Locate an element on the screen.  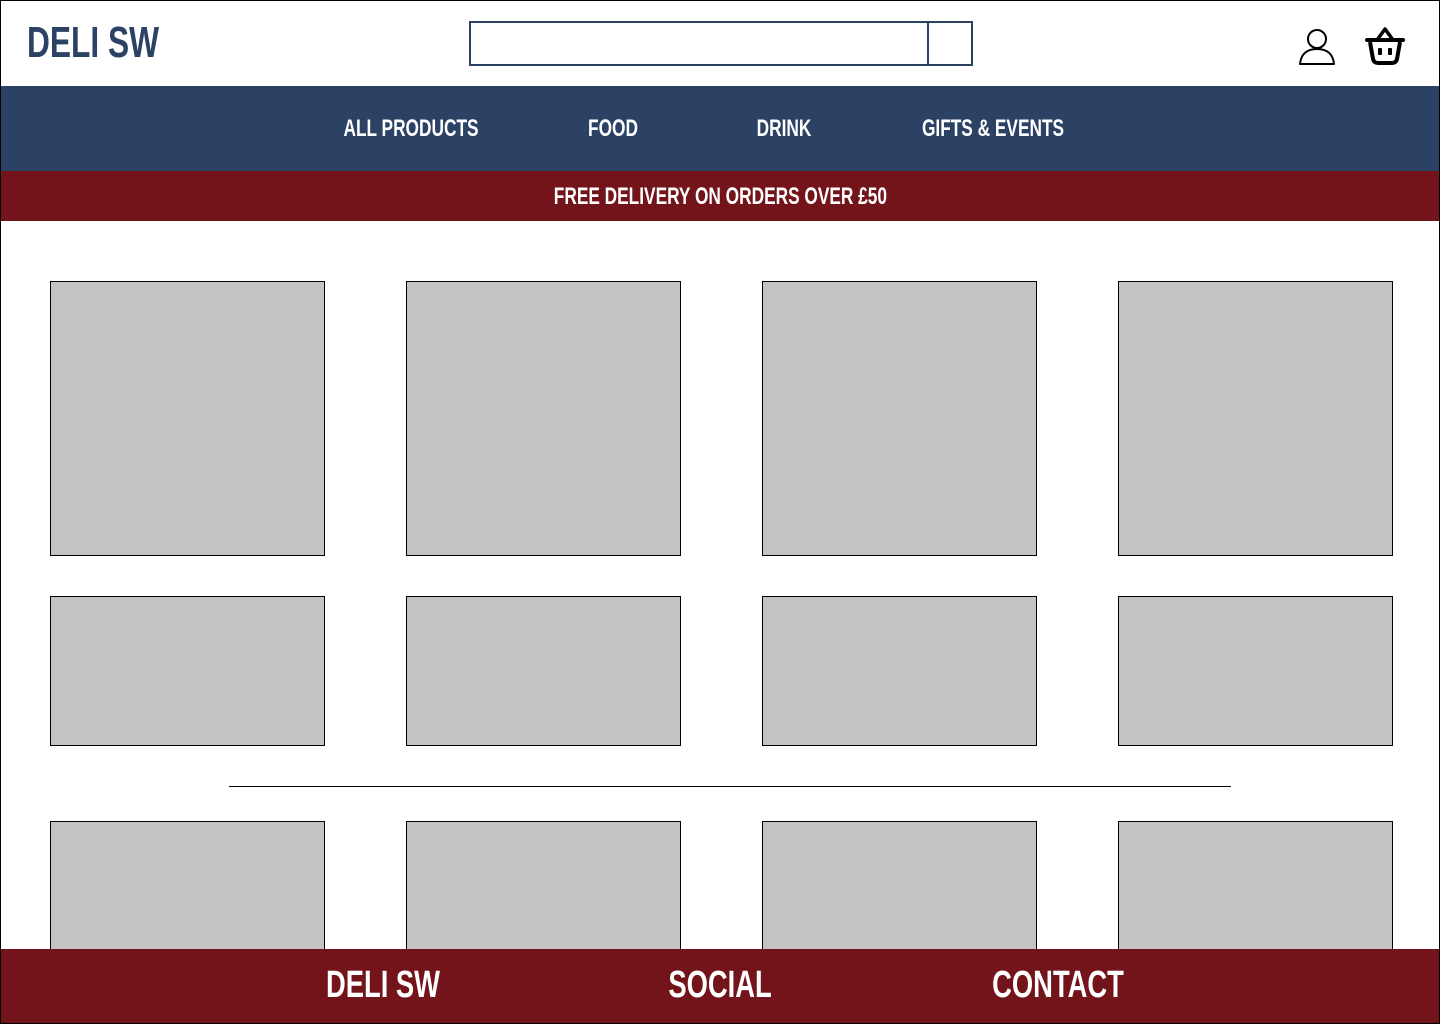
basket-icon is located at coordinates (1385, 46).